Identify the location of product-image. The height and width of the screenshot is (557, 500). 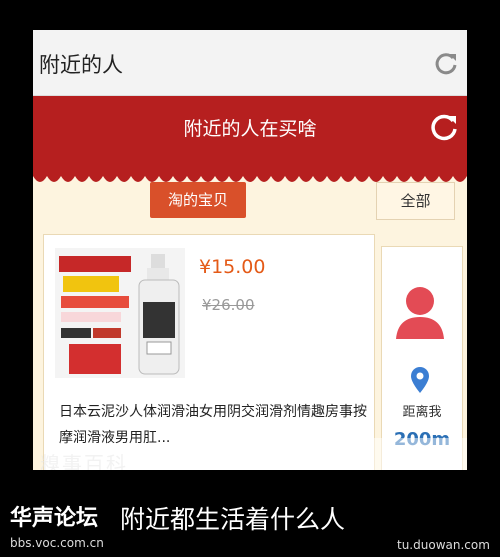
(120, 313).